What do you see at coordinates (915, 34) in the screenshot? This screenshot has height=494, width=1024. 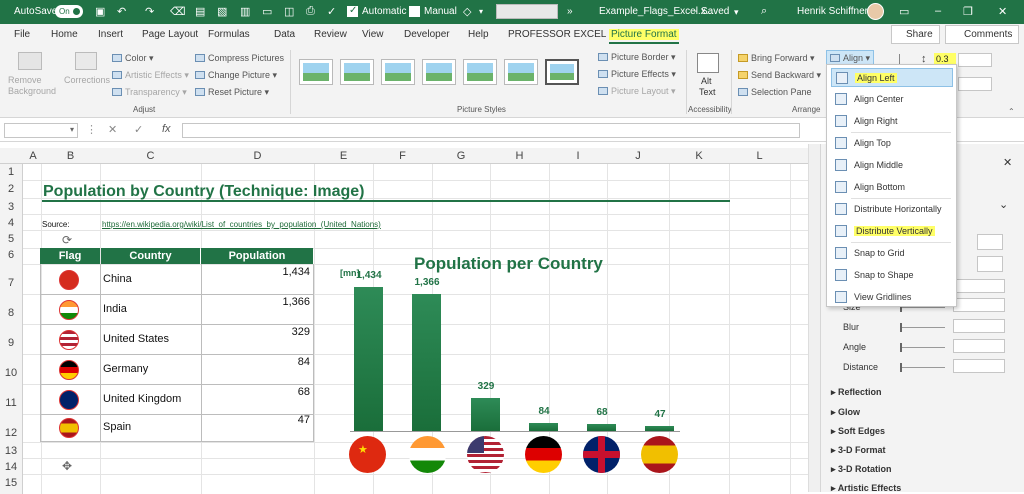 I see `share-button: Share` at bounding box center [915, 34].